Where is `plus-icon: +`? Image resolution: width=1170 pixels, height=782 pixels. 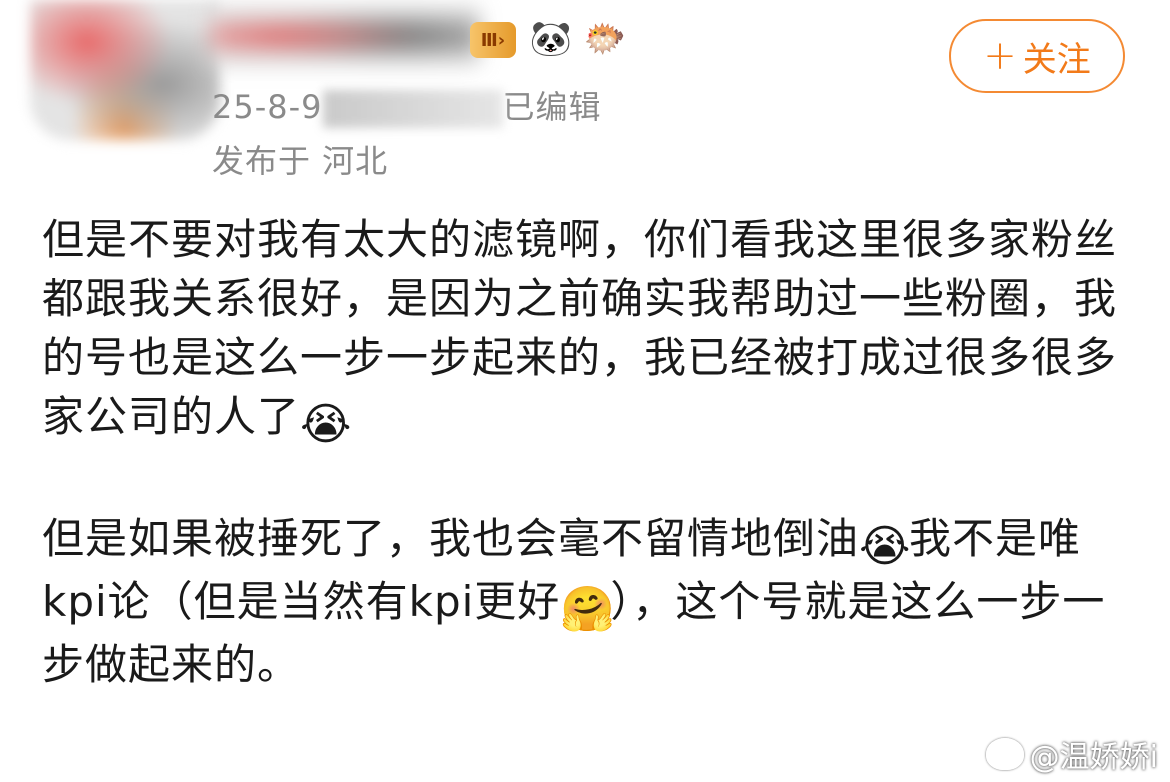
plus-icon: + is located at coordinates (1000, 56).